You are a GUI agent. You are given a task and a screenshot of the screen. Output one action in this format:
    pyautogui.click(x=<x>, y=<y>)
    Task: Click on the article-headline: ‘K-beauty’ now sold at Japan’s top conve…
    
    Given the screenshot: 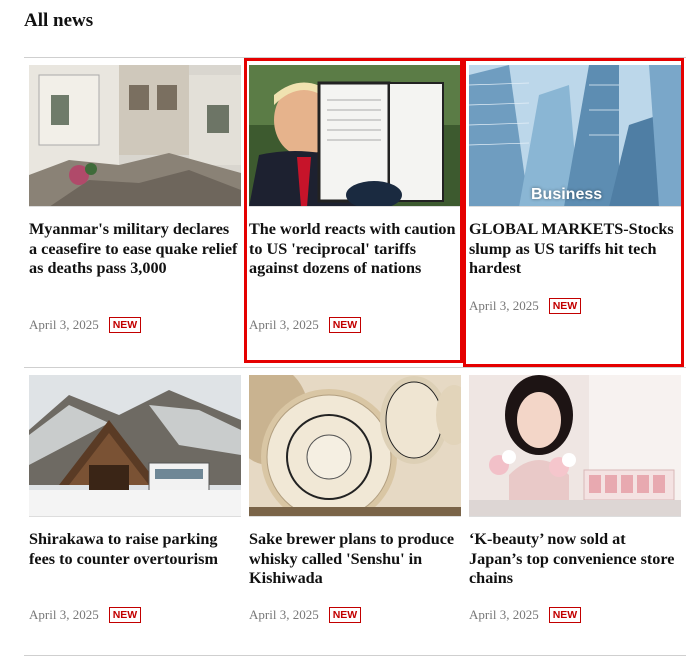 What is the action you would take?
    pyautogui.click(x=575, y=559)
    